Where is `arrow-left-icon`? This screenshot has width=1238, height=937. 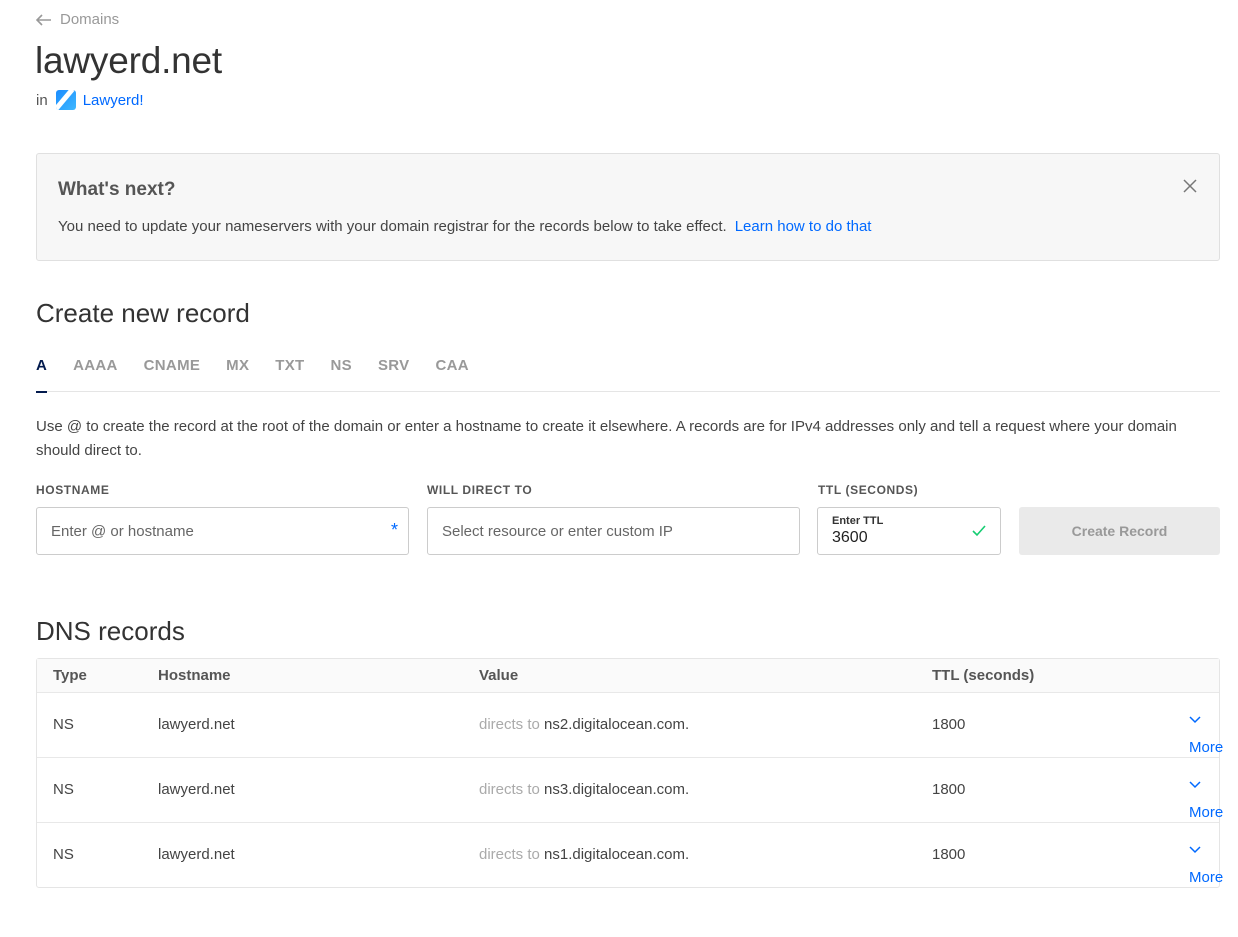
arrow-left-icon is located at coordinates (43, 19).